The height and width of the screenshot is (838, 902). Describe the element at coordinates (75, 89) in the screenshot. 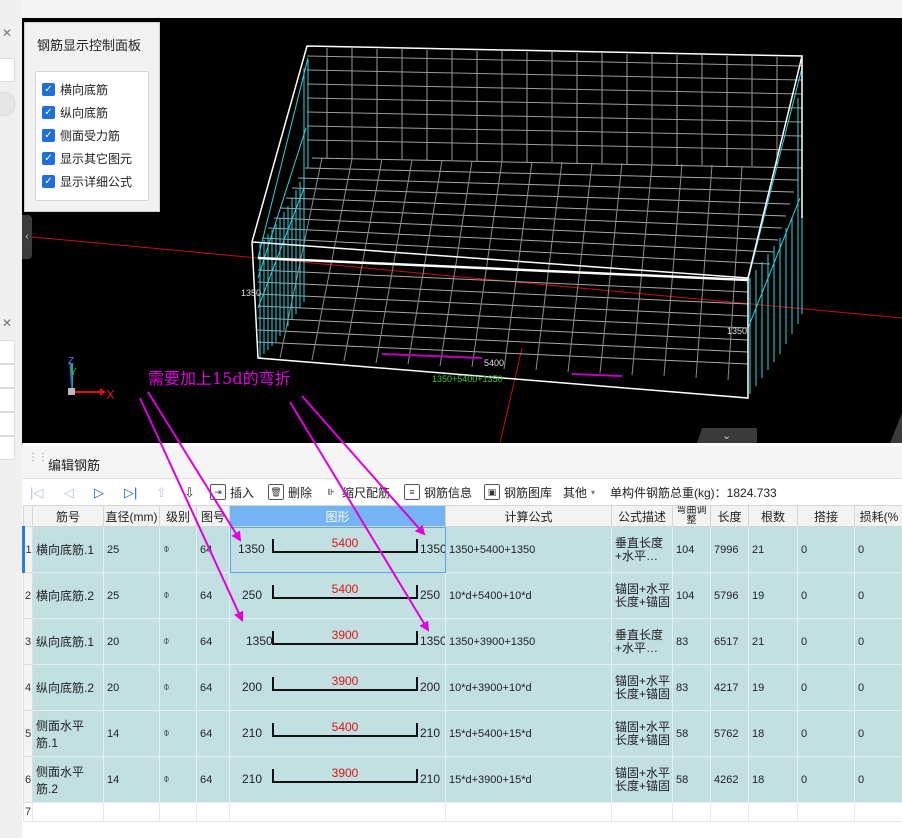

I see `checkbox-horizontal-bottom: ✓ 横向底筋` at that location.